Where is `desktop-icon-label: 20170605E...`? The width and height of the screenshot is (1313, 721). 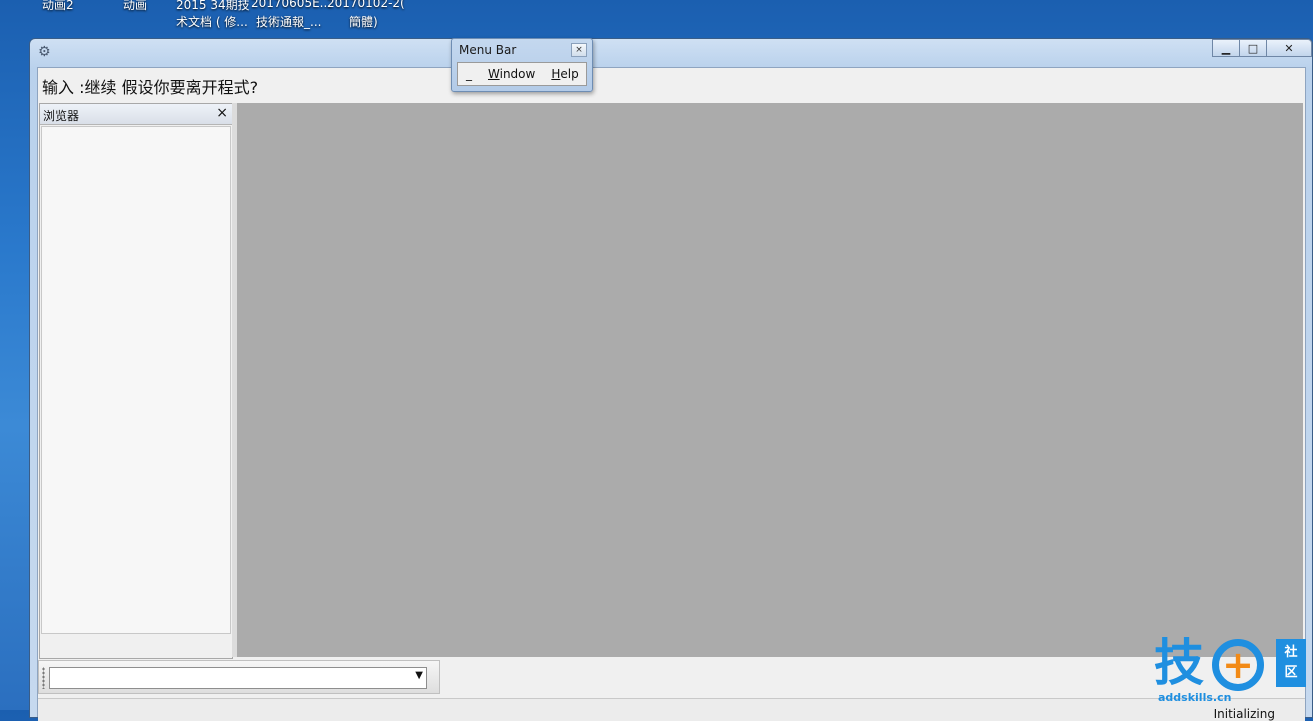
desktop-icon-label: 20170605E... is located at coordinates (291, 5).